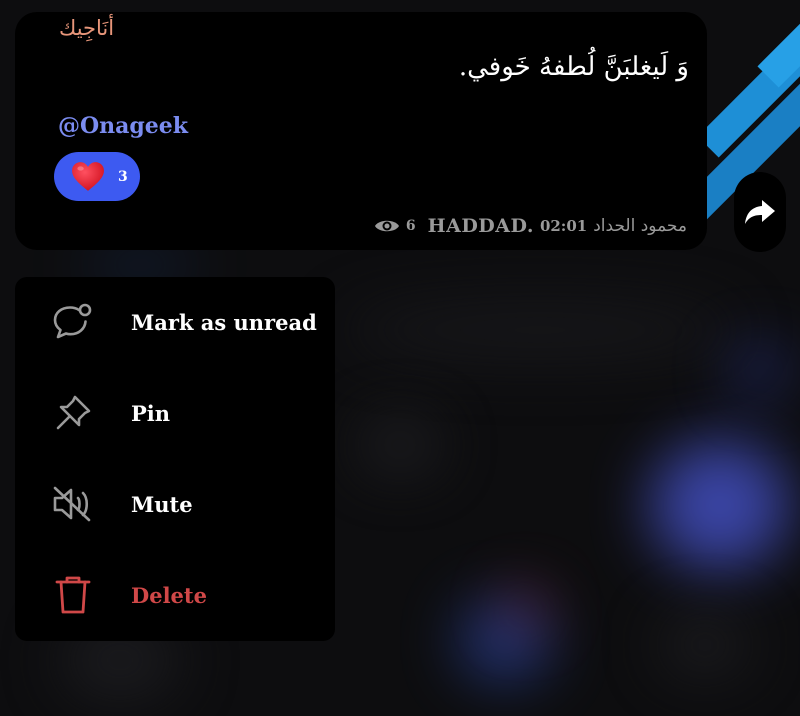 This screenshot has width=800, height=716. I want to click on menu-item-delete: Delete, so click(175, 595).